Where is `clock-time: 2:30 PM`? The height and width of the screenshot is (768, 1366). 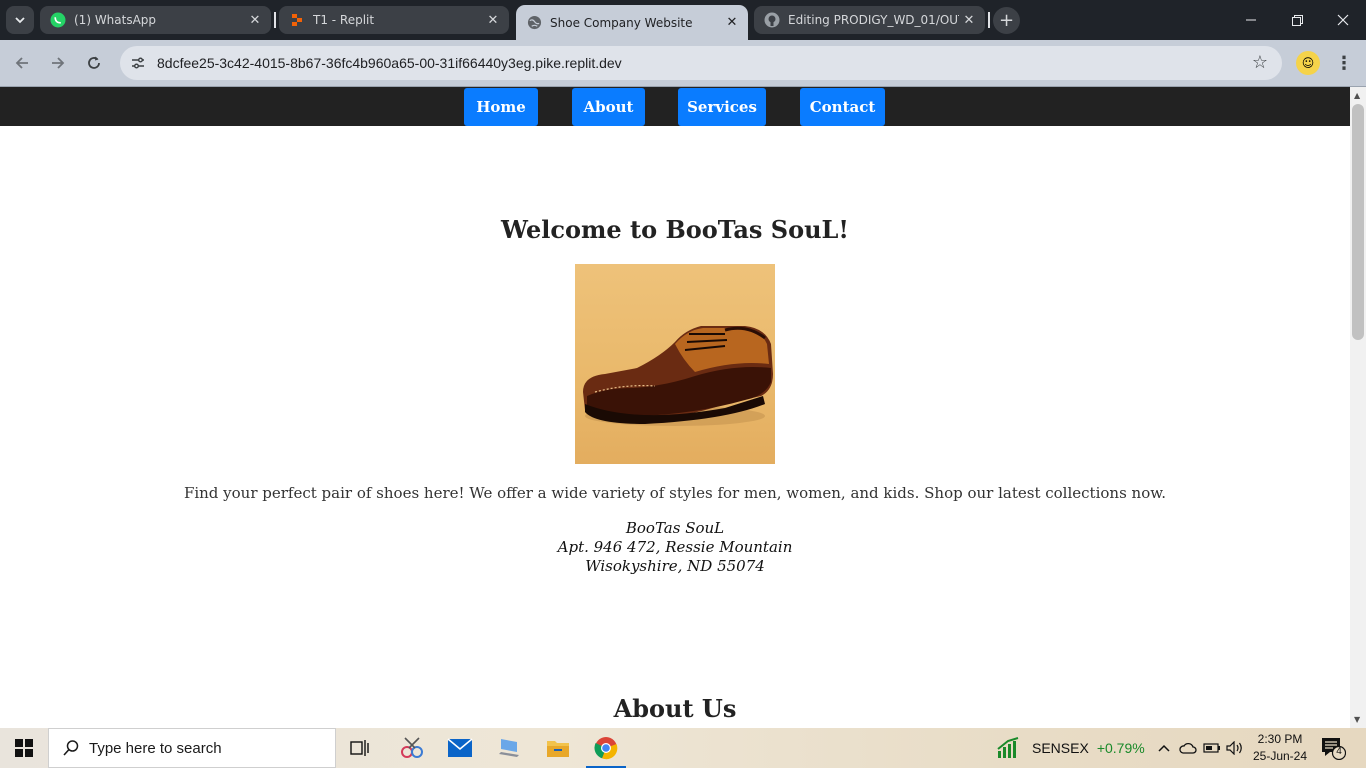
clock-time: 2:30 PM is located at coordinates (1280, 739).